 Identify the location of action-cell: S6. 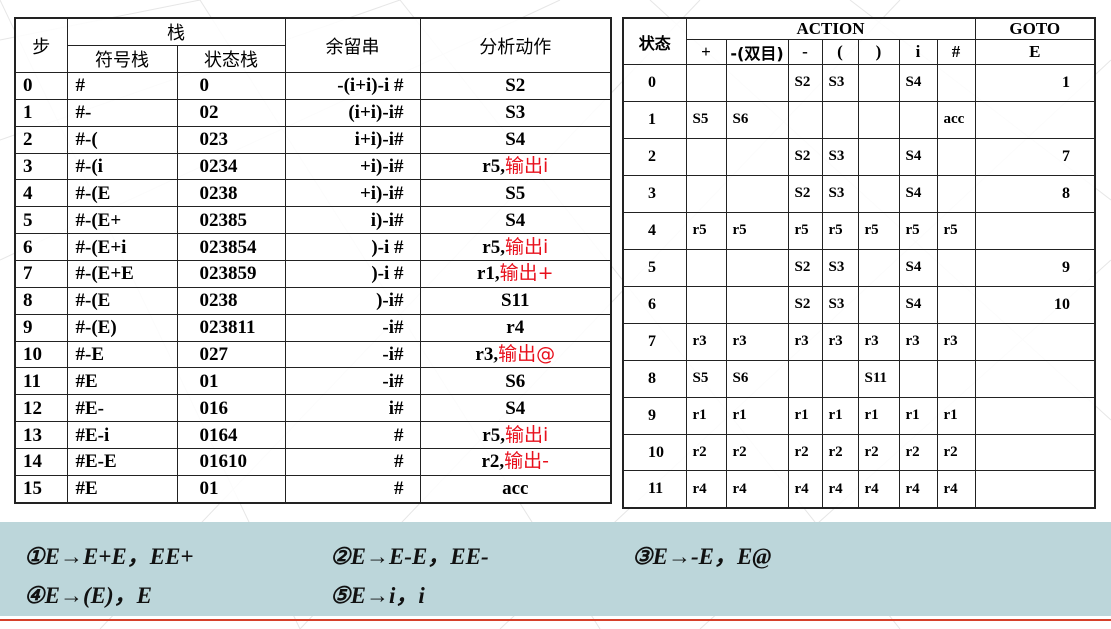
(515, 381).